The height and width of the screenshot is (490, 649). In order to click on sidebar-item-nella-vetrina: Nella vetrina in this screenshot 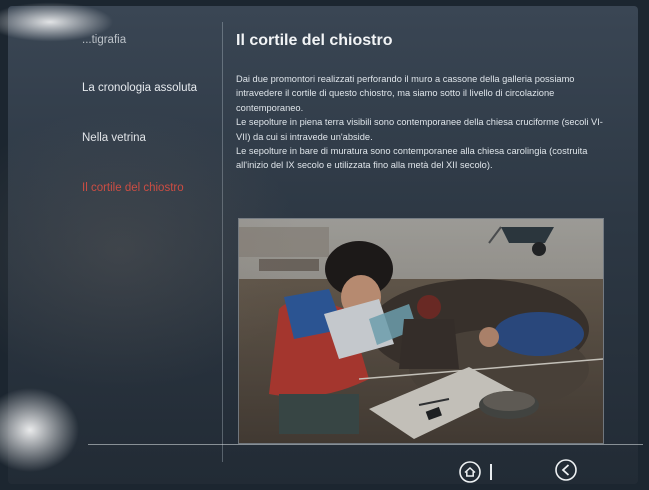, I will do `click(114, 138)`.